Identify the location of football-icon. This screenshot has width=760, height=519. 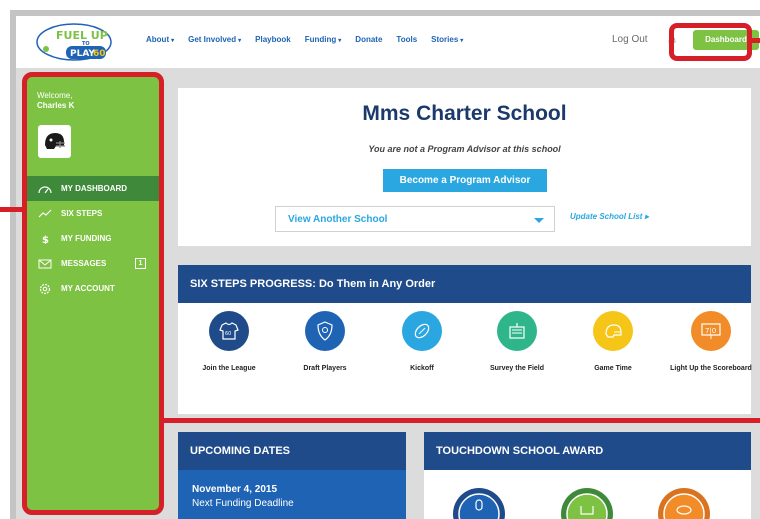
(422, 331).